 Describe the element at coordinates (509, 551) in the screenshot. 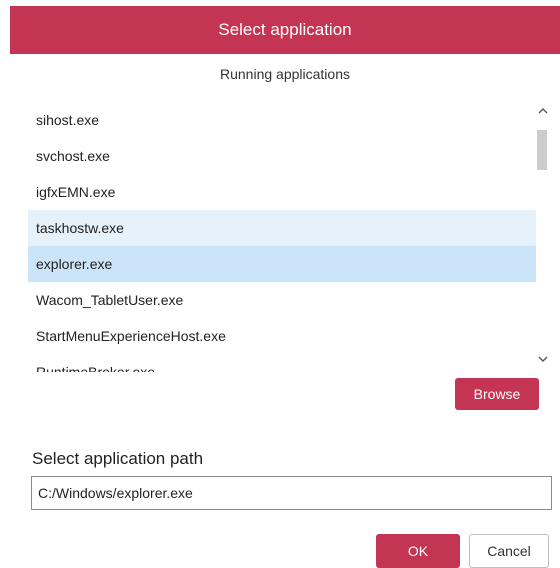

I see `cancel-button: Cancel` at that location.